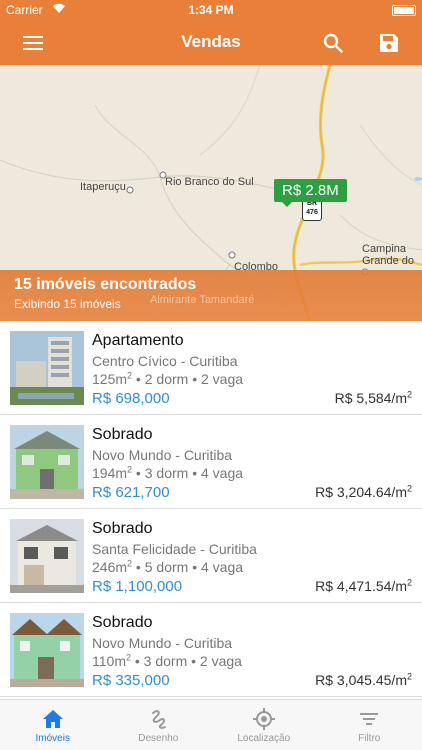 This screenshot has height=750, width=422. I want to click on price-per-m2-value: R$ 3,045.45/m, so click(361, 680).